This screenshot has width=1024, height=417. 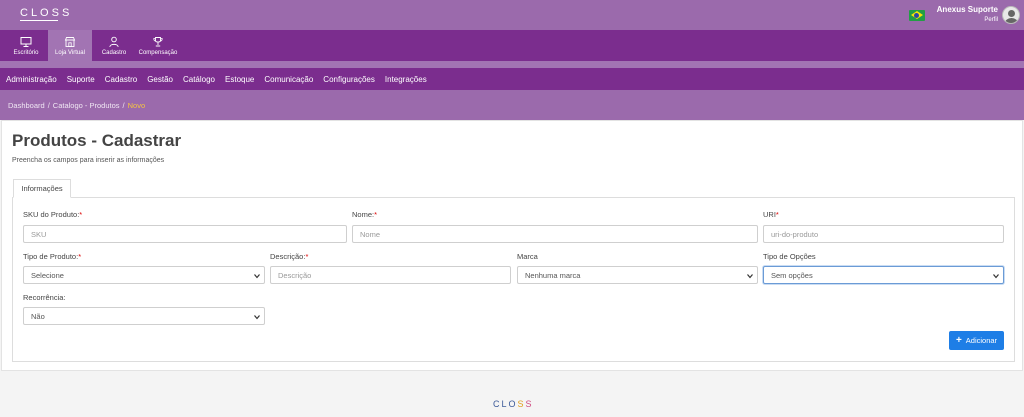 What do you see at coordinates (114, 52) in the screenshot?
I see `module-label: Cadastro` at bounding box center [114, 52].